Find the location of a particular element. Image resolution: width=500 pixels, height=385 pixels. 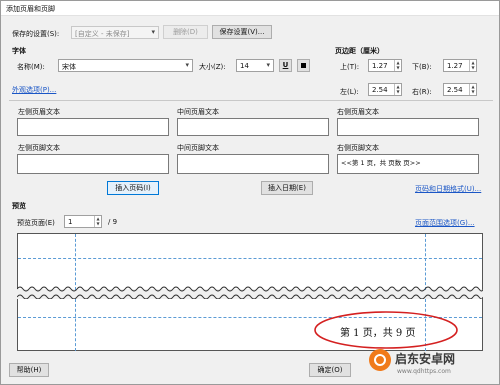

margin-top-value: 1.27 is located at coordinates (380, 66).